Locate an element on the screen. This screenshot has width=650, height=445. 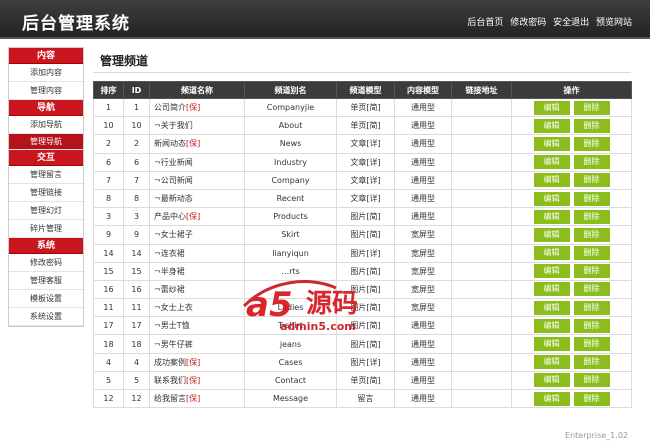
table-row: 16 16 ¬蕾纱裙 图片[简] 宽屏型 编辑 删除 is located at coordinates (362, 289).